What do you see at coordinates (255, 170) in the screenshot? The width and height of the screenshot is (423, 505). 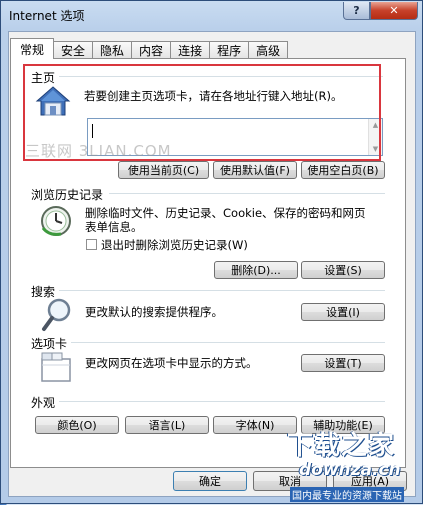 I see `use-default-button: 使用默认值(F)` at bounding box center [255, 170].